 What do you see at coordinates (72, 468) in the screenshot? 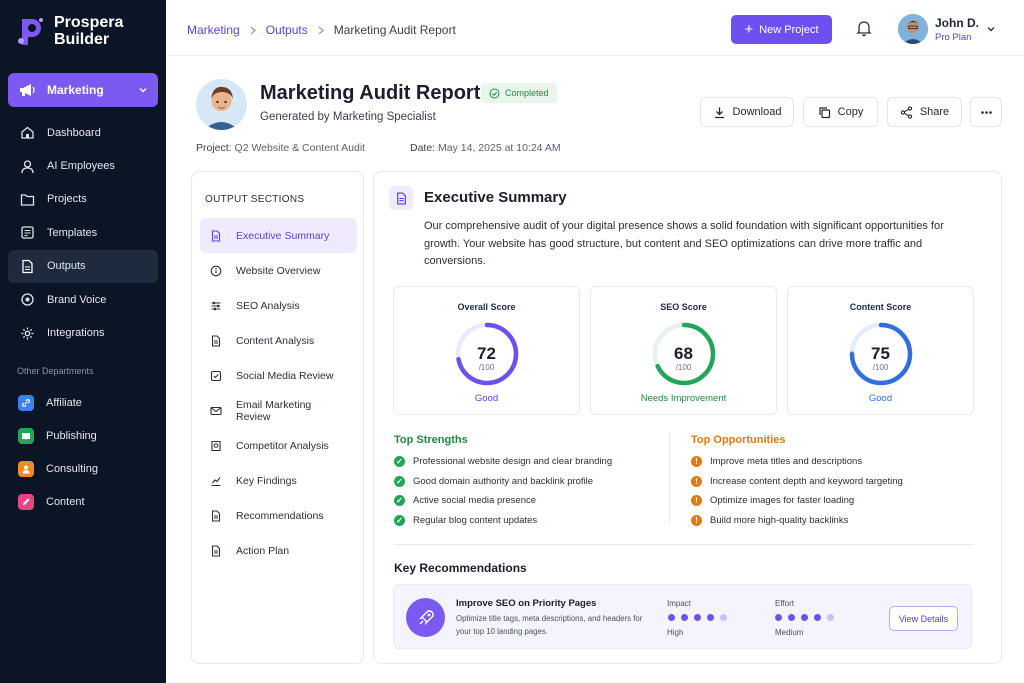
I see `department-label: Consulting` at bounding box center [72, 468].